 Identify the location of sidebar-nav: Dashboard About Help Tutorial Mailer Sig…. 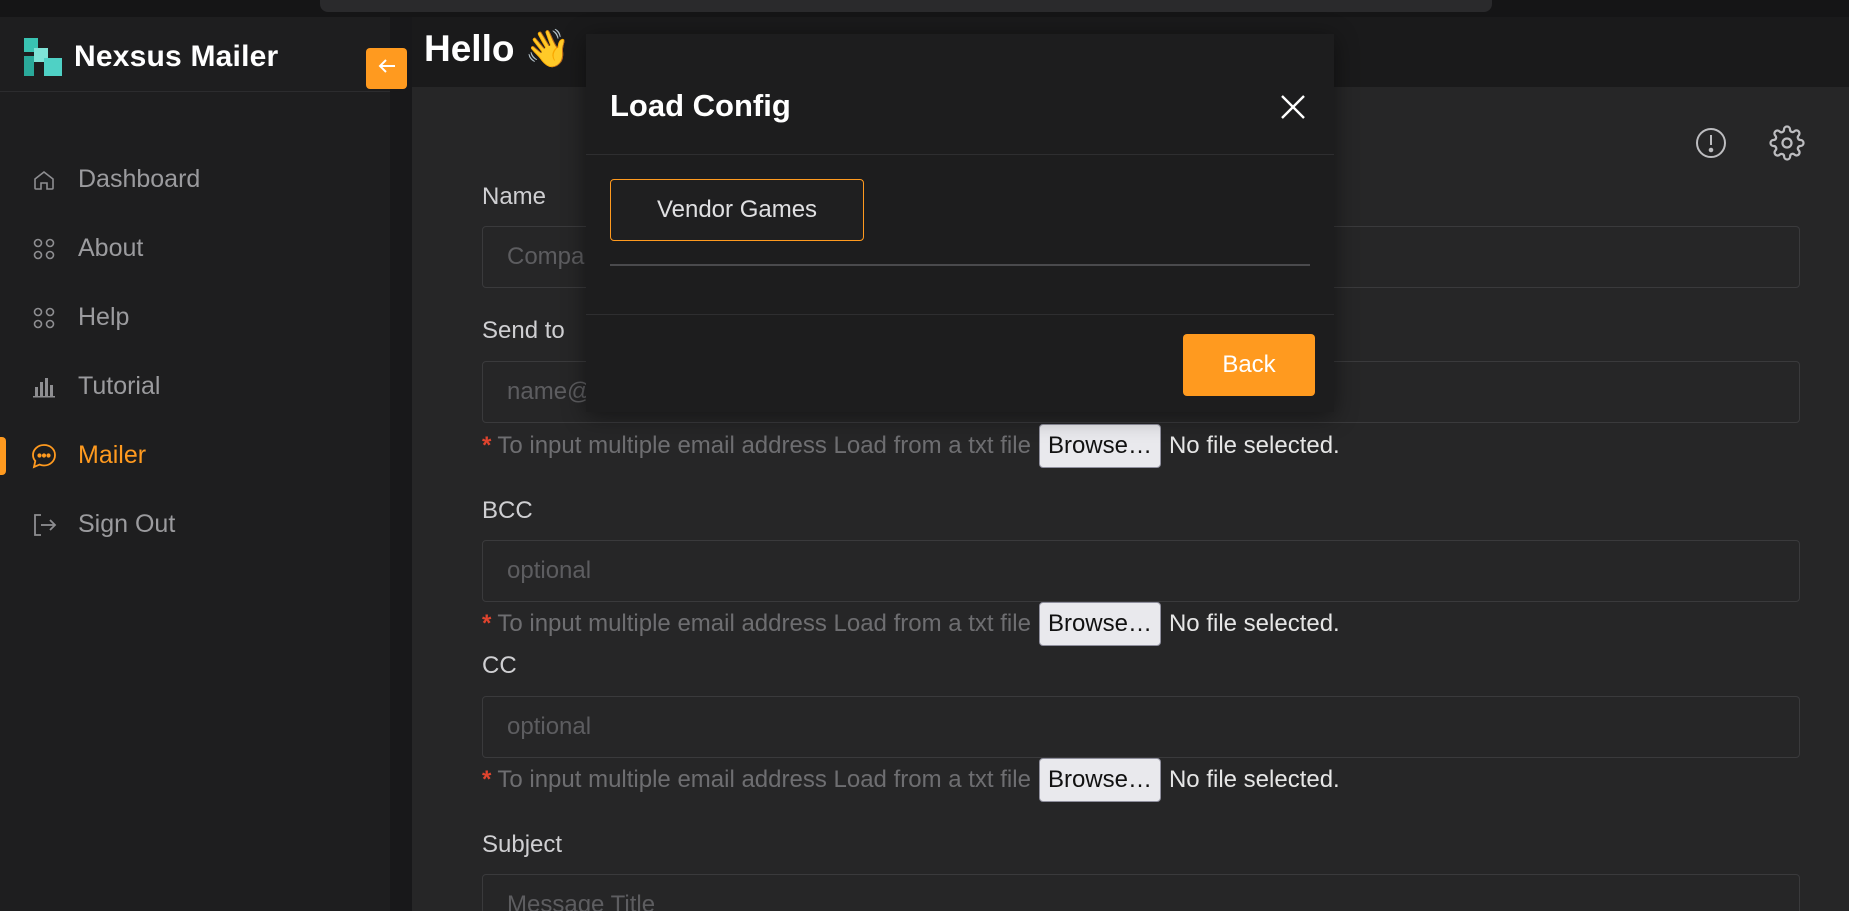
(195, 352).